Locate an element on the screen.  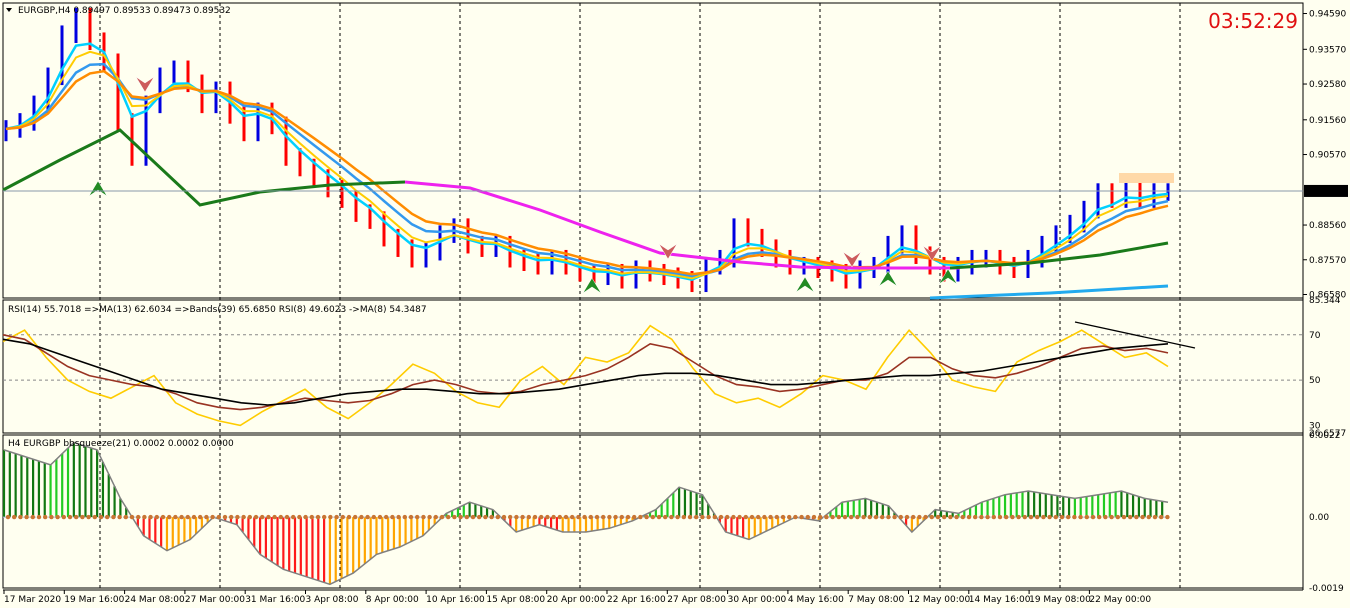
x-tick-label: 14 May 16:00 is located at coordinates (1000, 600).